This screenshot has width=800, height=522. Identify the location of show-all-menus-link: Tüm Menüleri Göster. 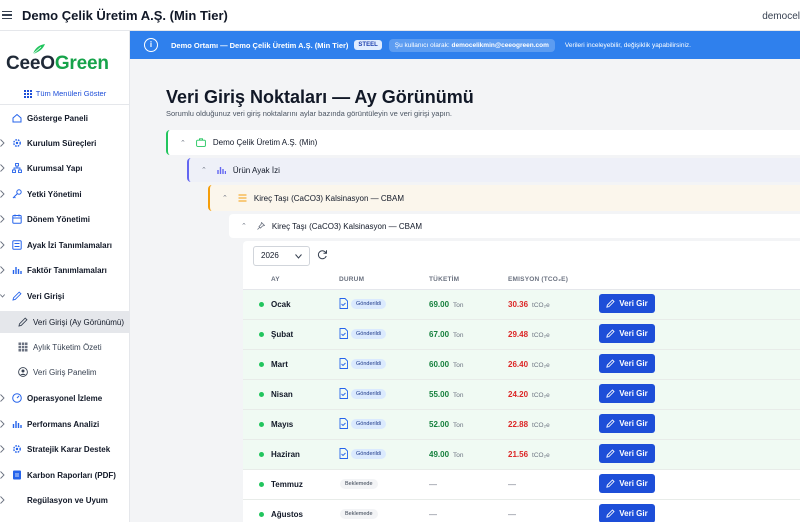
(64, 96).